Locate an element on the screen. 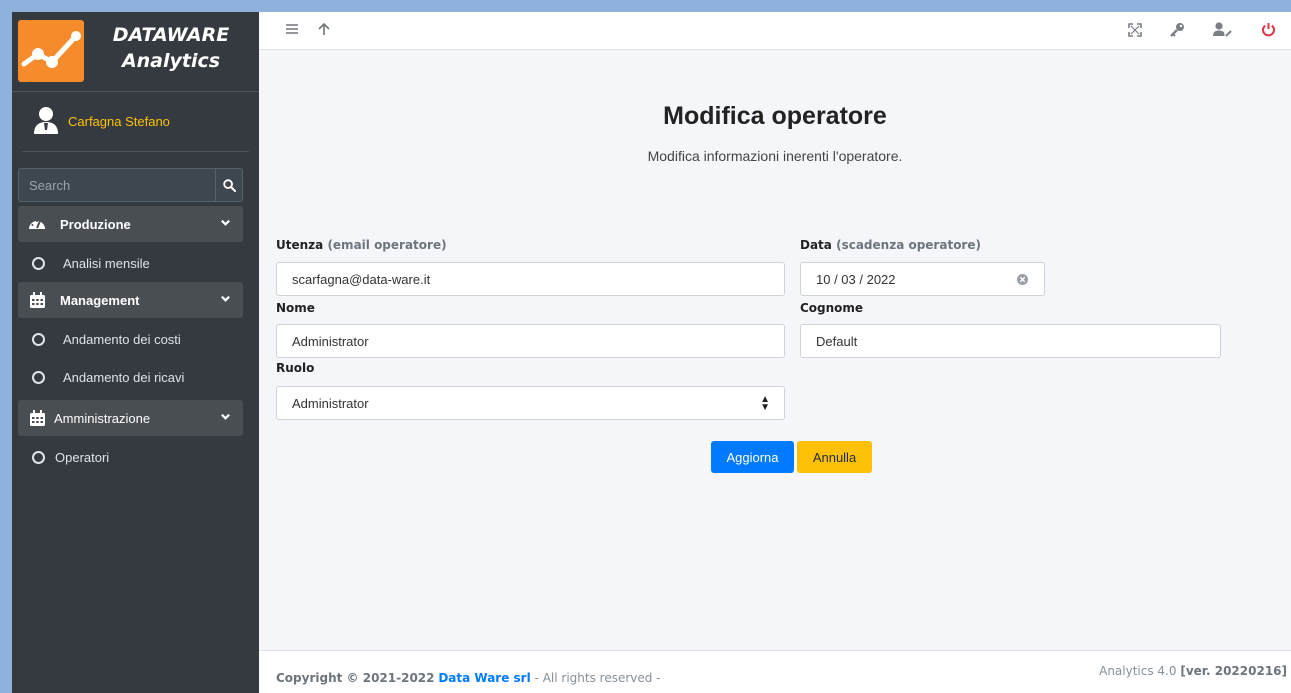 The width and height of the screenshot is (1291, 693). sidebar-item-andamento-costi: Andamento dei costi is located at coordinates (130, 339).